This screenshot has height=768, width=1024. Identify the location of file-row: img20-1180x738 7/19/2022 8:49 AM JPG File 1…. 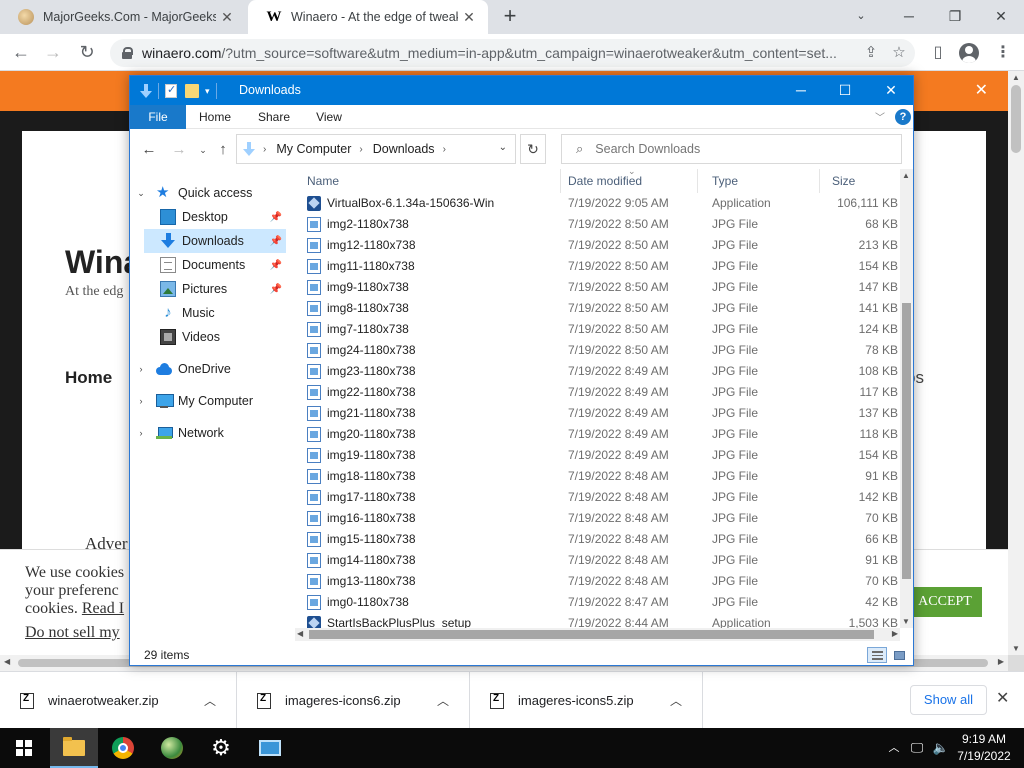
(596, 434).